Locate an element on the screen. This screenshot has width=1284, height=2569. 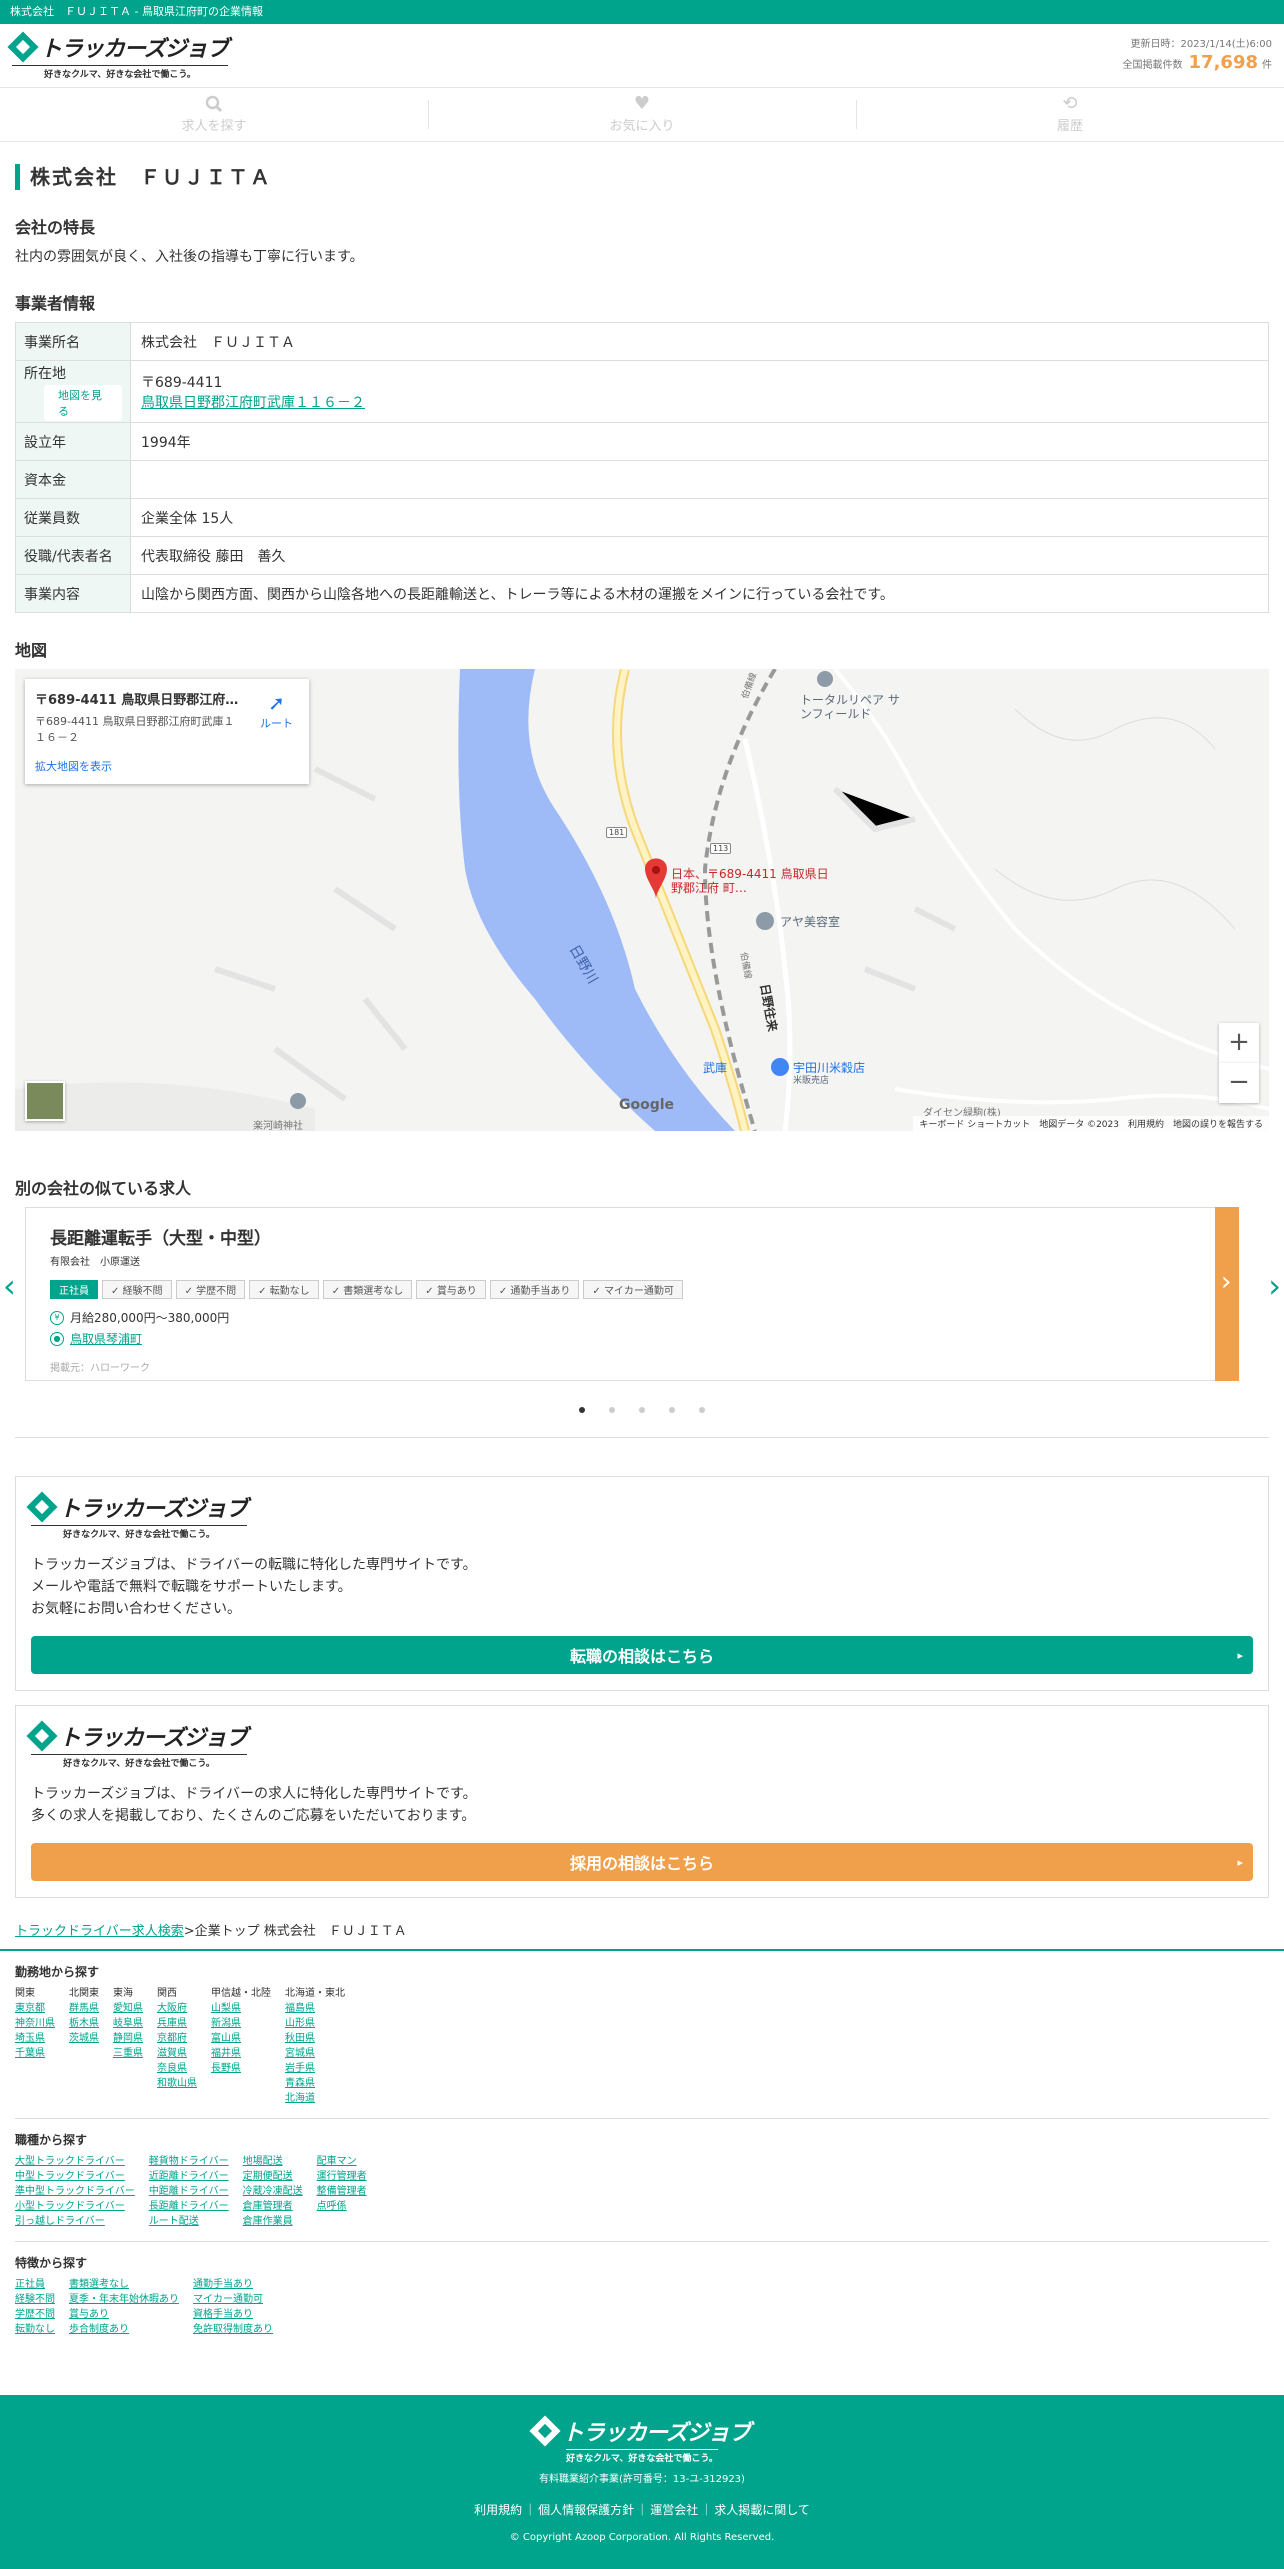
search-link: 転勤なし is located at coordinates (35, 2329).